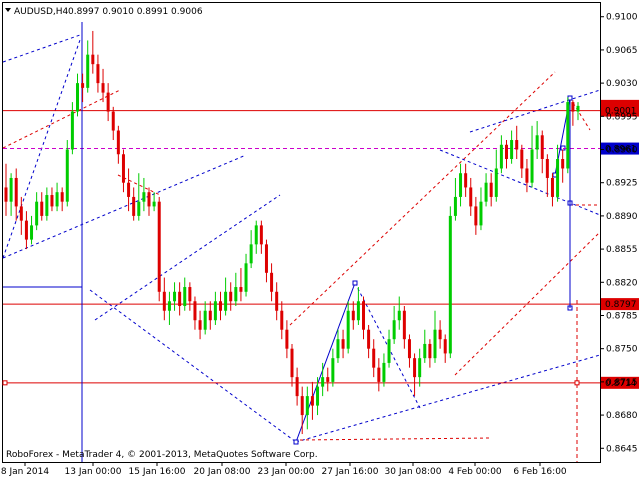 The image size is (640, 480). Describe the element at coordinates (620, 102) in the screenshot. I see `current-price-tag` at that location.